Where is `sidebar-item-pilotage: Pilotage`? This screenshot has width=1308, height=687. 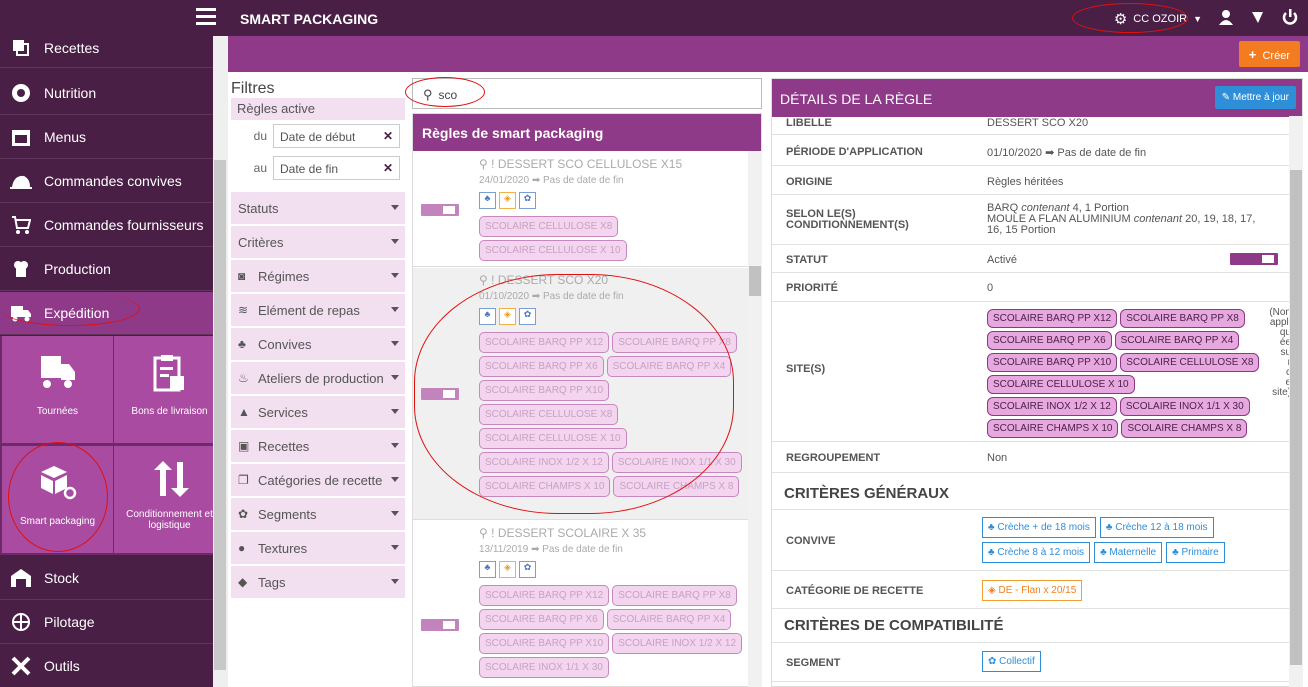
sidebar-item-pilotage: Pilotage is located at coordinates (107, 622).